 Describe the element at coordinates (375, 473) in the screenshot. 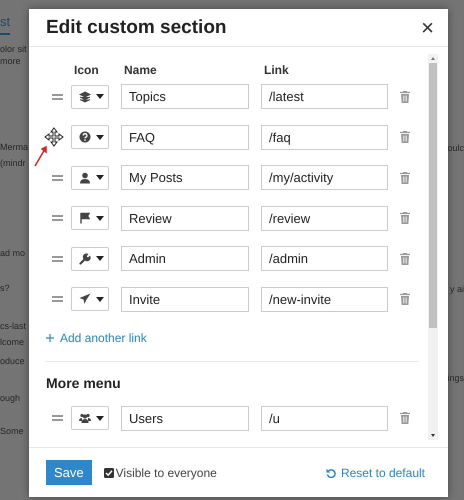

I see `reset-link: Reset to default` at that location.